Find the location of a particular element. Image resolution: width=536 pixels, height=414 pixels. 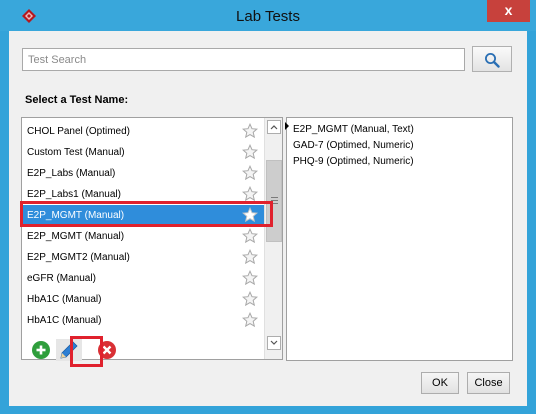

test-name-label: E2P_MGMT (Manual) is located at coordinates (76, 236).